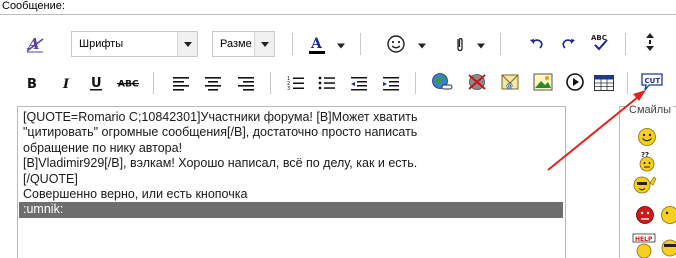  I want to click on table-icon, so click(604, 83).